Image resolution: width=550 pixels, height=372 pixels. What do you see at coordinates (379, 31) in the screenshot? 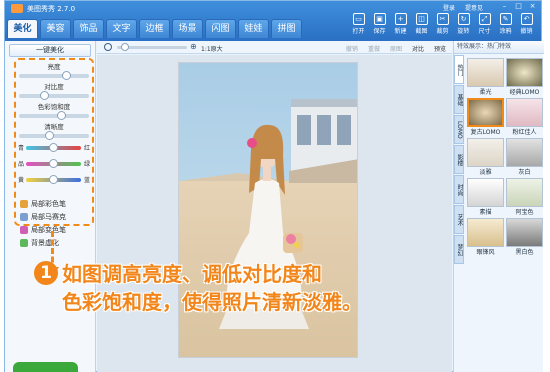
I see `save-label: 保存` at bounding box center [379, 31].